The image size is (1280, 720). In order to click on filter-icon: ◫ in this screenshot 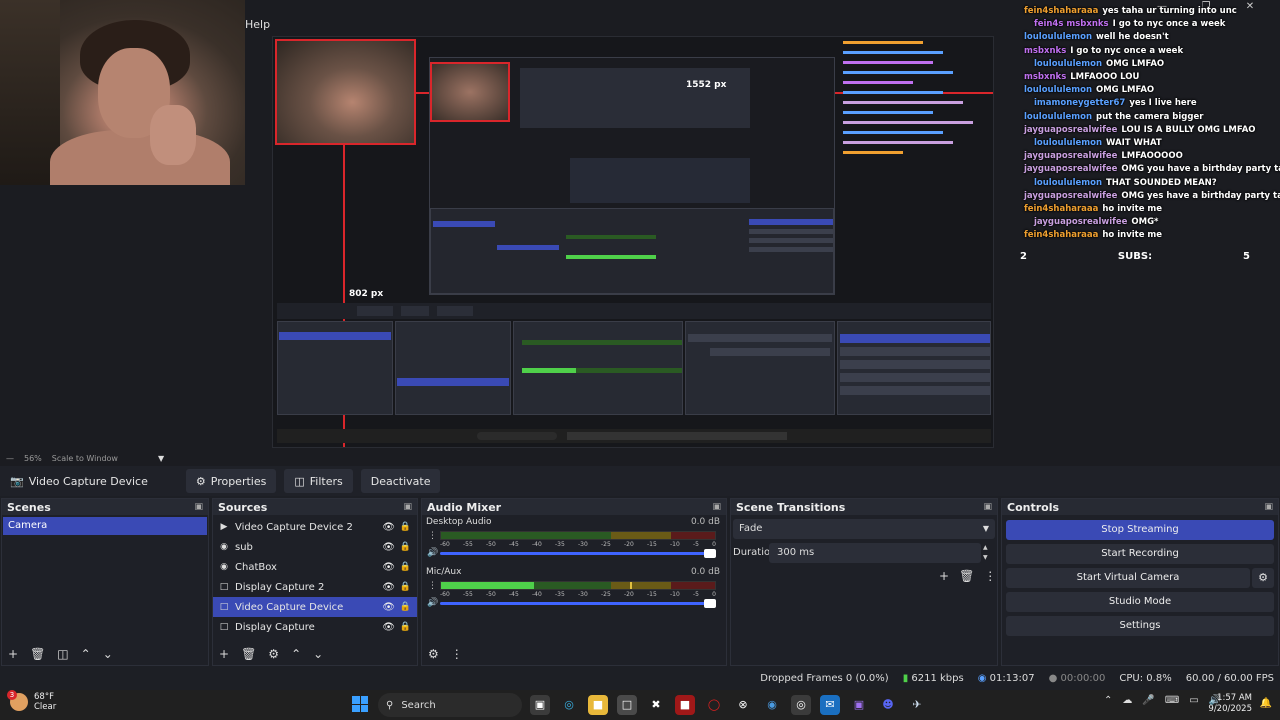, I will do `click(62, 654)`.